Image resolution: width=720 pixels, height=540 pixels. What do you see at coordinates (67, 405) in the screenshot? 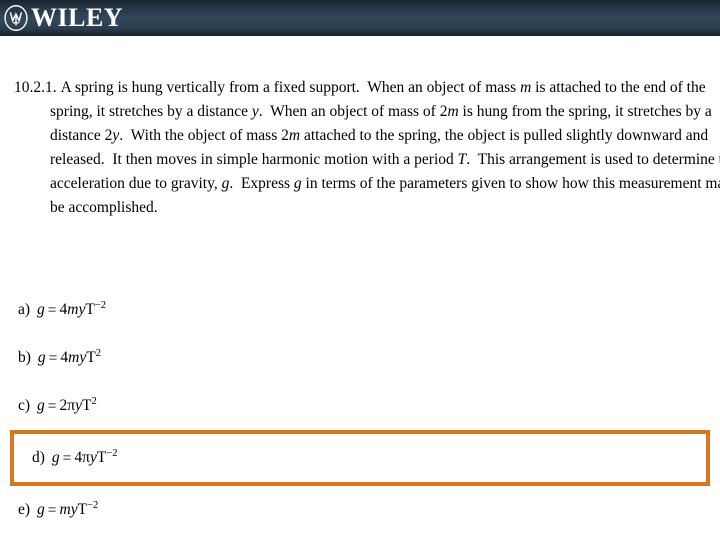
I see `option-formula-c: g = 2πyT2` at bounding box center [67, 405].